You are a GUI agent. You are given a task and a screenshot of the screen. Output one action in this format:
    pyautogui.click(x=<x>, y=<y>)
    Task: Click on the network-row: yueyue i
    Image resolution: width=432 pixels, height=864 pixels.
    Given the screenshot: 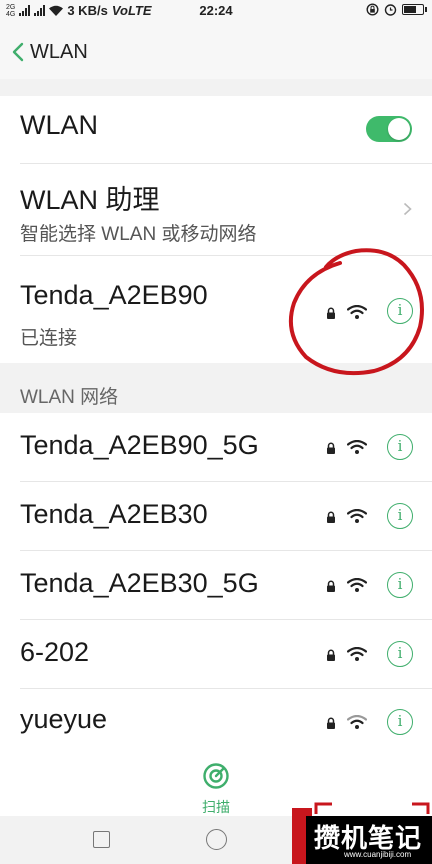 What is the action you would take?
    pyautogui.click(x=216, y=722)
    